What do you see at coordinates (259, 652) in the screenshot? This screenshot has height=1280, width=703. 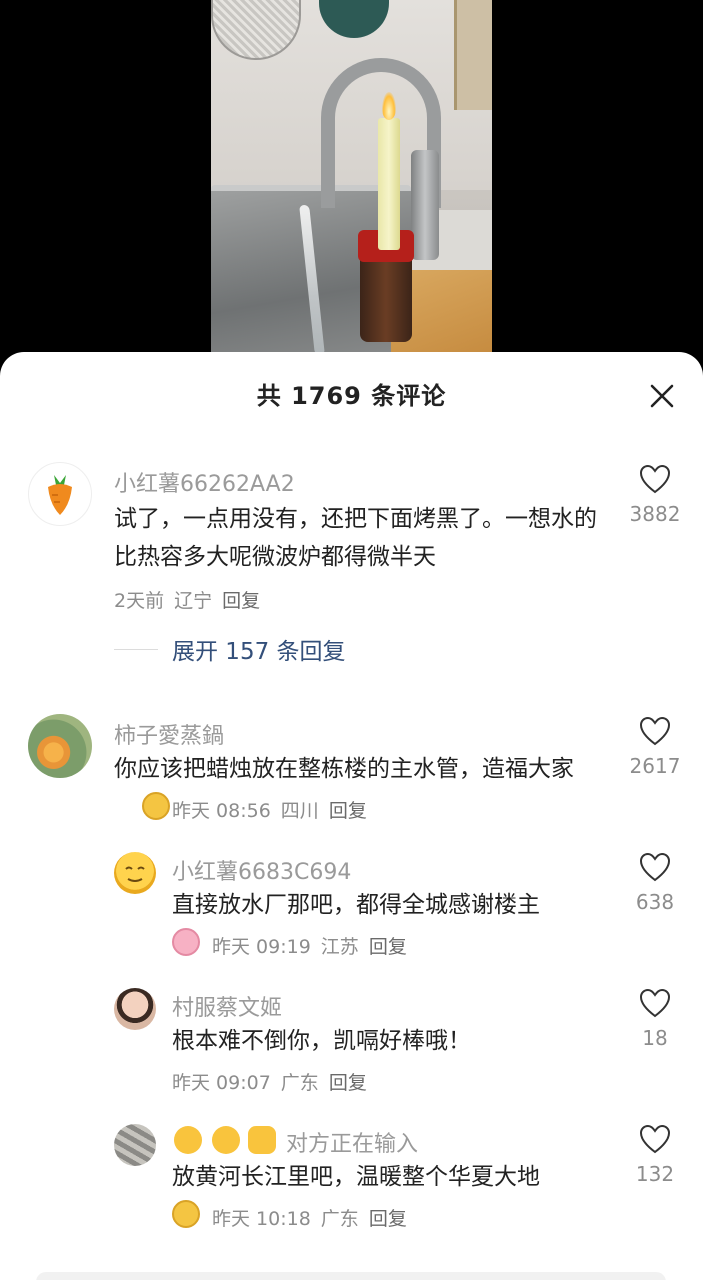 I see `expand-replies-label: 展开 157 条回复` at bounding box center [259, 652].